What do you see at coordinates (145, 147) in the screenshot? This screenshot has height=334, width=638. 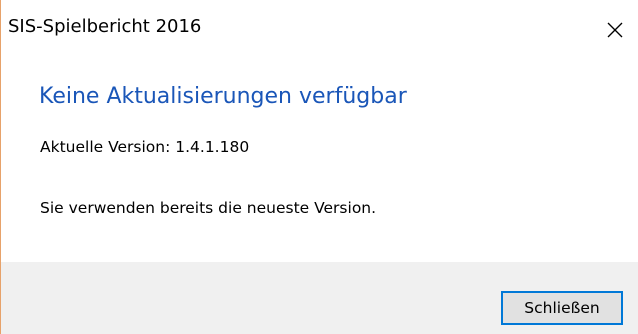 I see `current-version-text: Aktuelle Version: 1.4.1.180` at bounding box center [145, 147].